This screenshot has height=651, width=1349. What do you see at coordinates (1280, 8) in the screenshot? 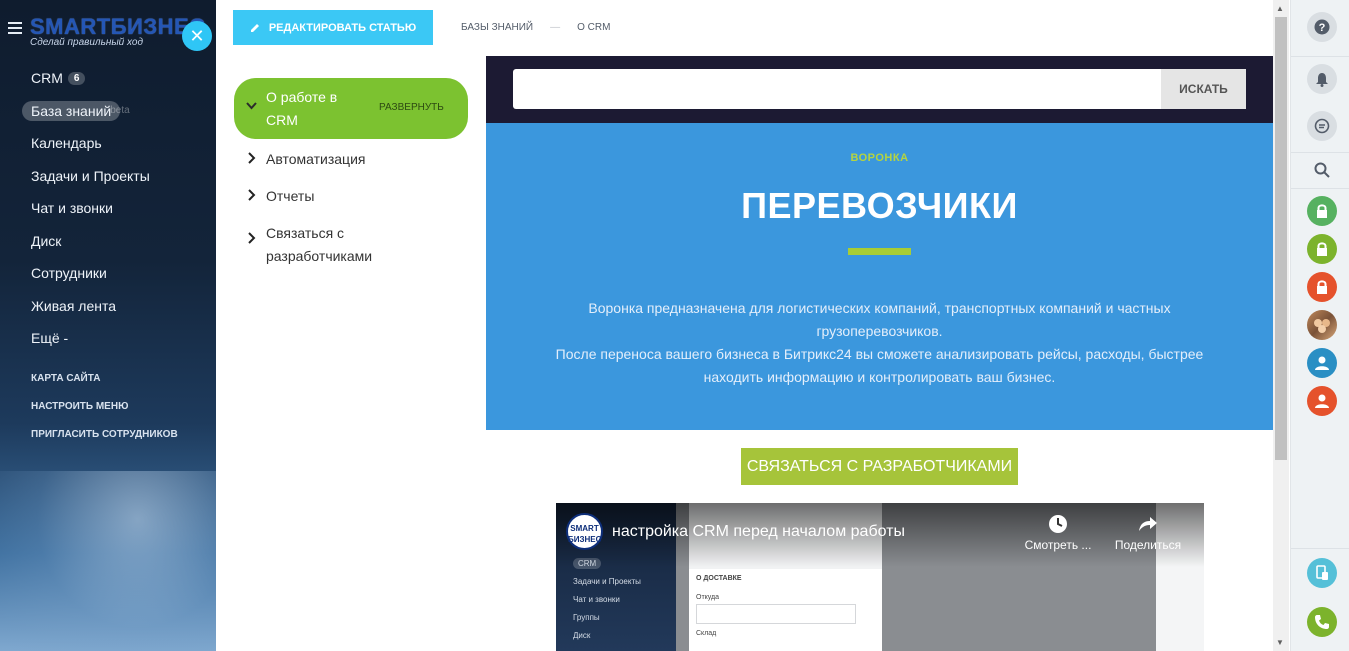
I see `scroll-up-icon: ▲` at bounding box center [1280, 8].